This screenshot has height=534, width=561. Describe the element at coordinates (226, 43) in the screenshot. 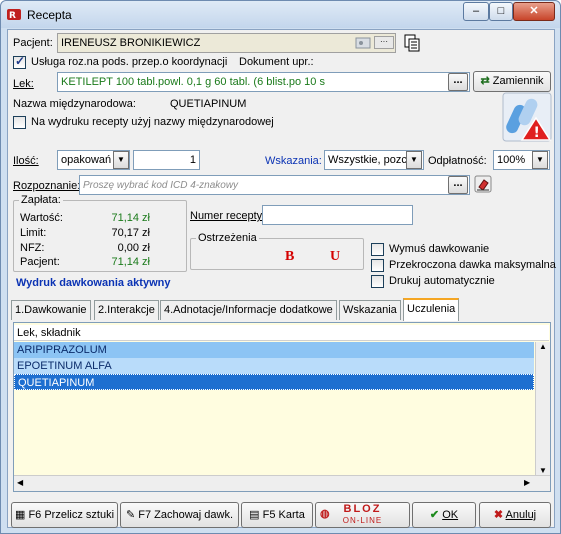

I see `patient-field: IRENEUSZ BRONIKIEWICZ` at that location.